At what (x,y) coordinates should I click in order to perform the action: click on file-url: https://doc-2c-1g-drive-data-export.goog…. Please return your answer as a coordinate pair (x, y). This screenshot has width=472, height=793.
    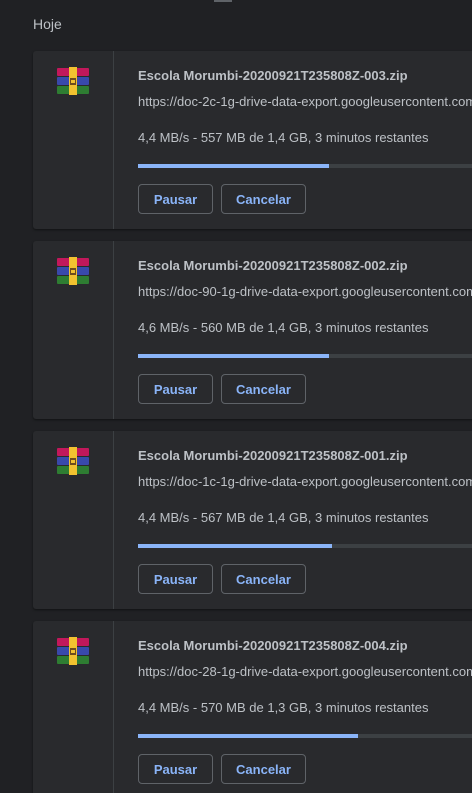
    Looking at the image, I should click on (305, 101).